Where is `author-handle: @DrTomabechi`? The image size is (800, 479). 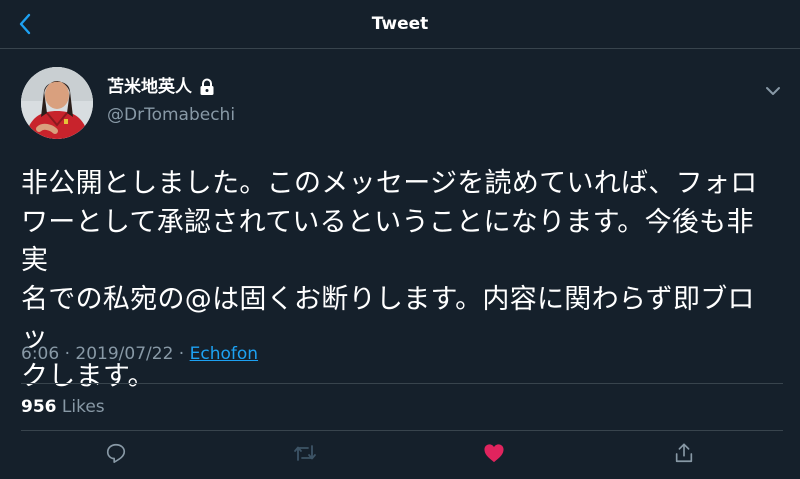 author-handle: @DrTomabechi is located at coordinates (171, 115).